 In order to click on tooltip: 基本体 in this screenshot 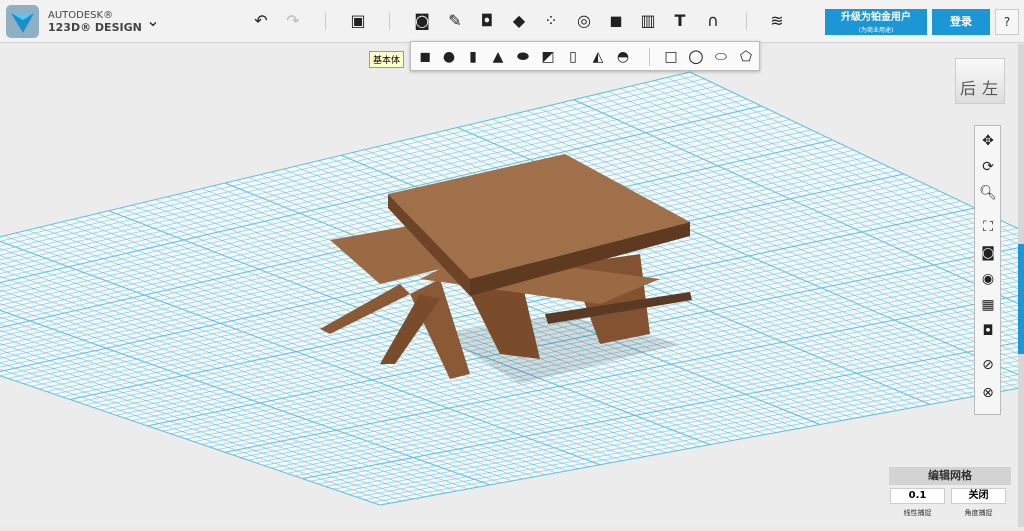, I will do `click(387, 59)`.